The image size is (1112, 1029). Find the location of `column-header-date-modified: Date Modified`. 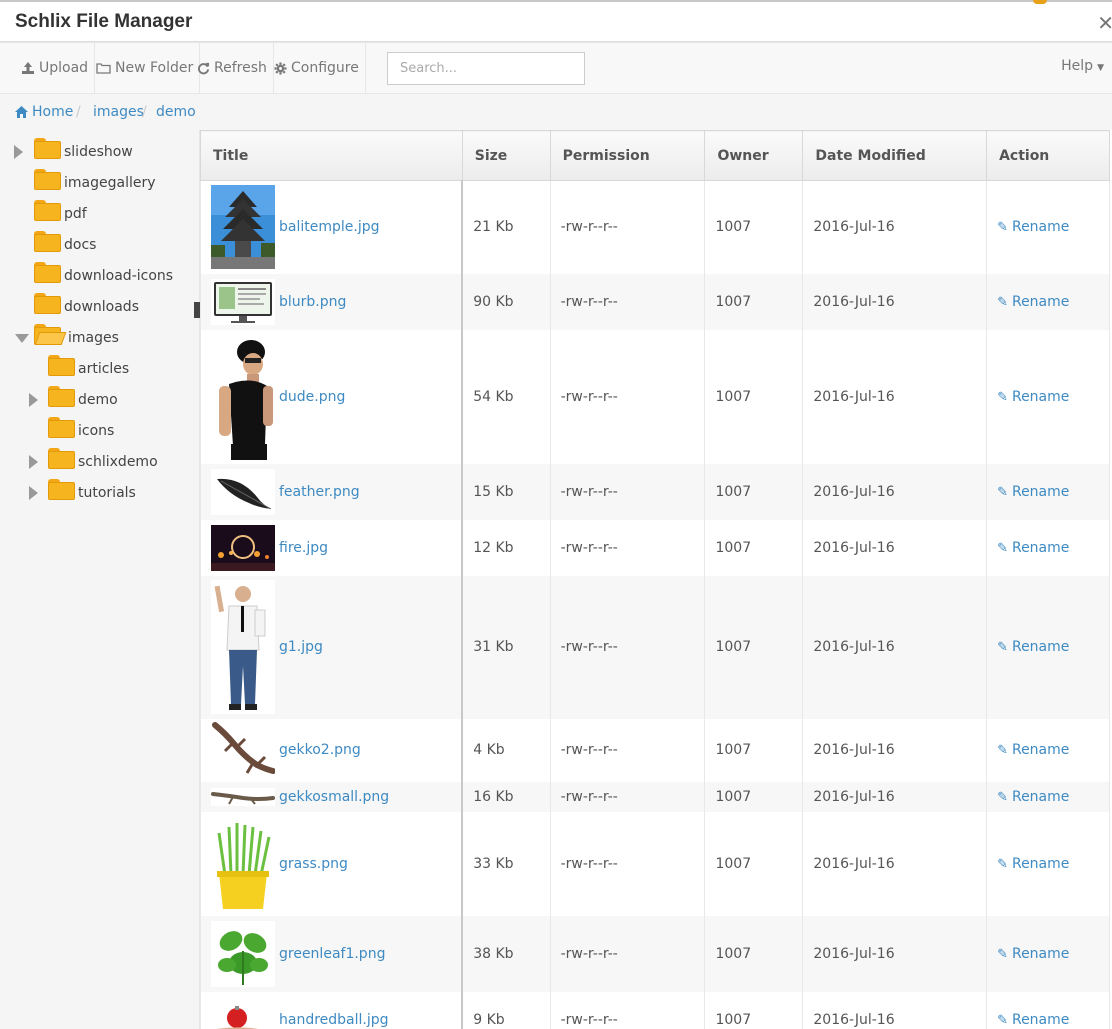

column-header-date-modified: Date Modified is located at coordinates (895, 155).